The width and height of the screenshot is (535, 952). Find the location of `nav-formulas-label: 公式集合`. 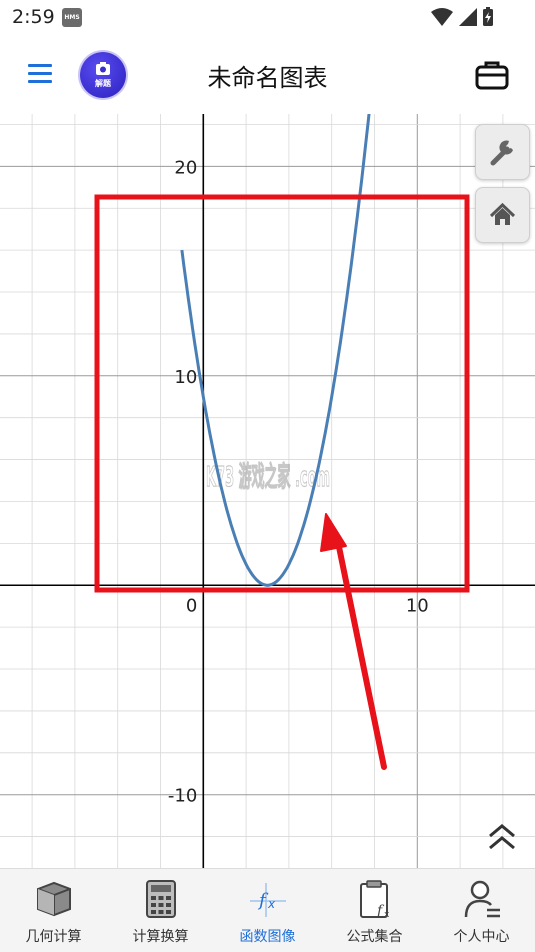

nav-formulas-label: 公式集合 is located at coordinates (374, 937).